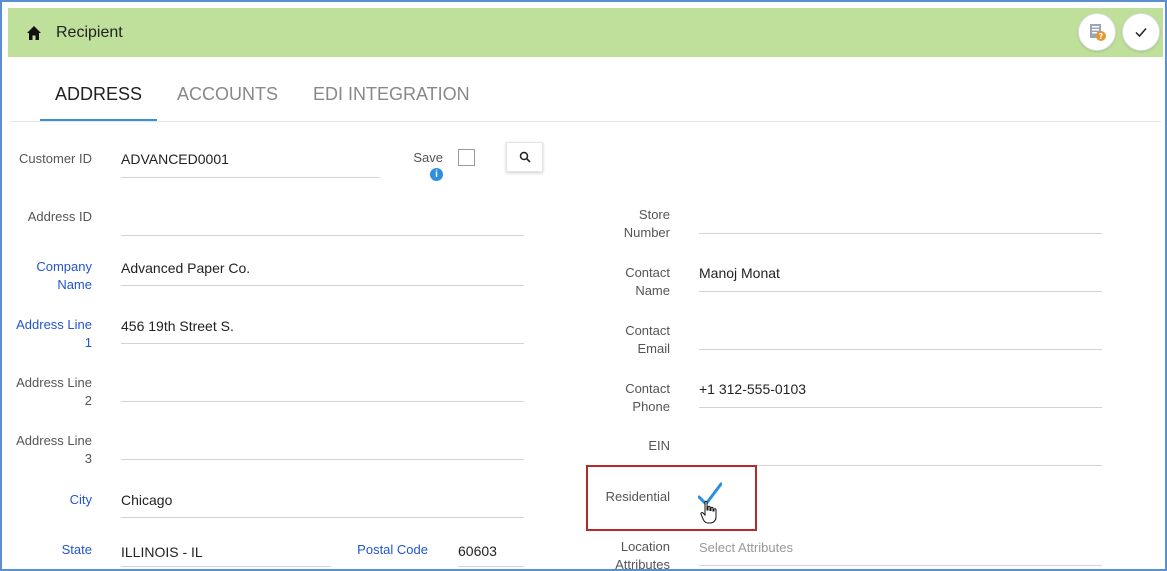  I want to click on postal-code-field, so click(491, 566).